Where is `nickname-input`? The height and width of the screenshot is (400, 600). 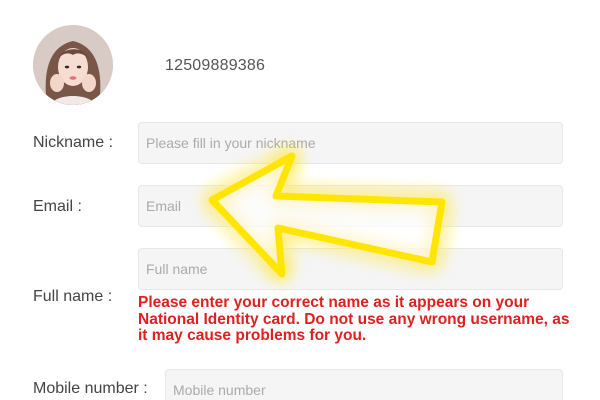
nickname-input is located at coordinates (350, 143).